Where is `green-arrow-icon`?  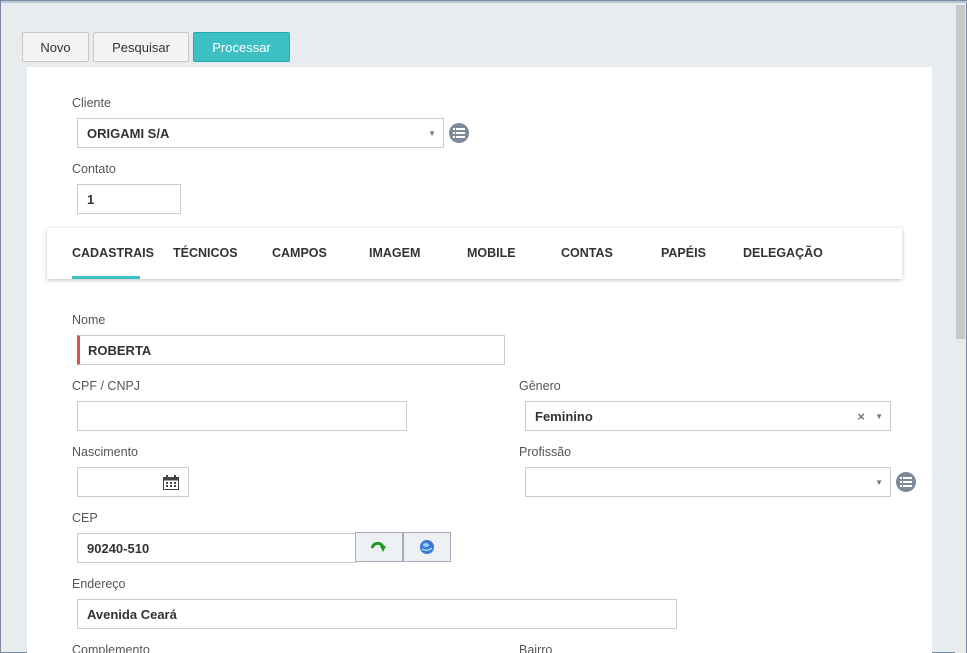 green-arrow-icon is located at coordinates (378, 546).